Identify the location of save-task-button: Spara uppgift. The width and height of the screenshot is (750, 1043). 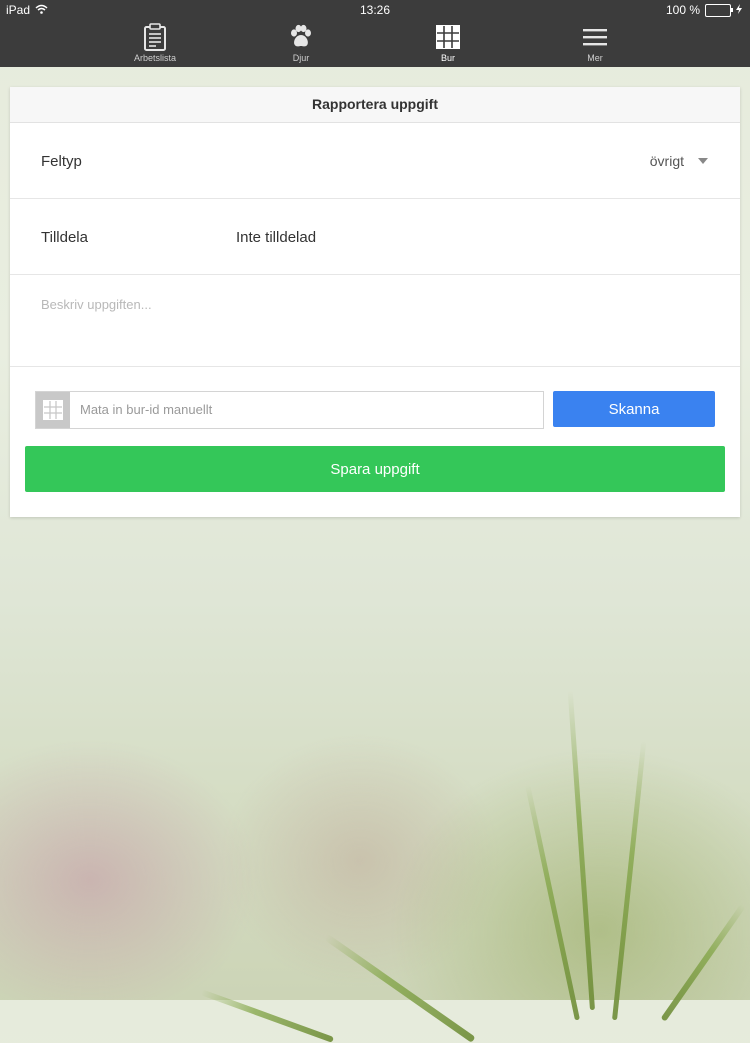
(375, 469).